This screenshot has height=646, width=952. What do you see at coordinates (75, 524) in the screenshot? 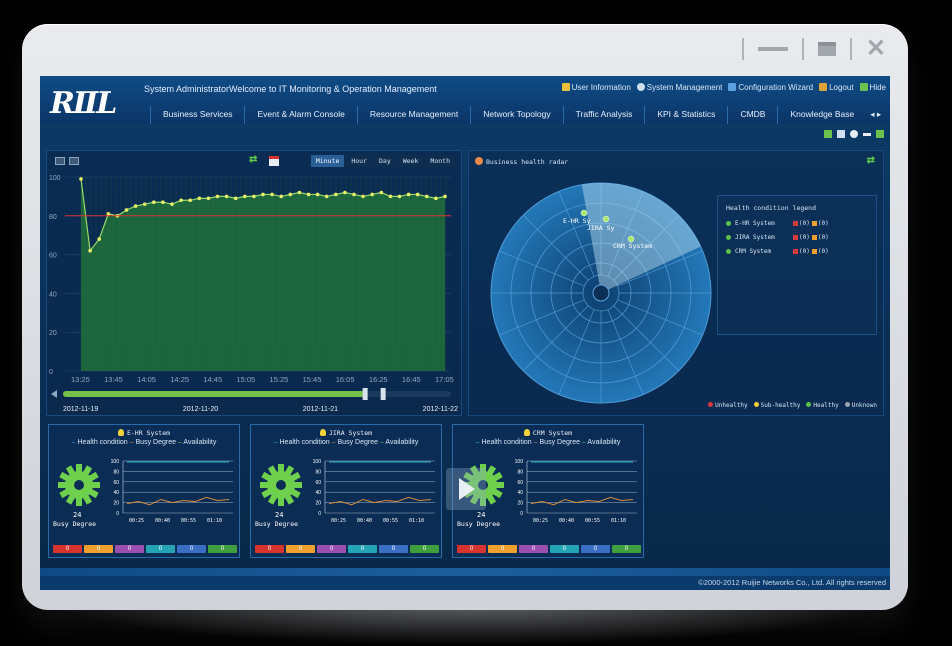
I see `busy-label: Busy Degree` at bounding box center [75, 524].